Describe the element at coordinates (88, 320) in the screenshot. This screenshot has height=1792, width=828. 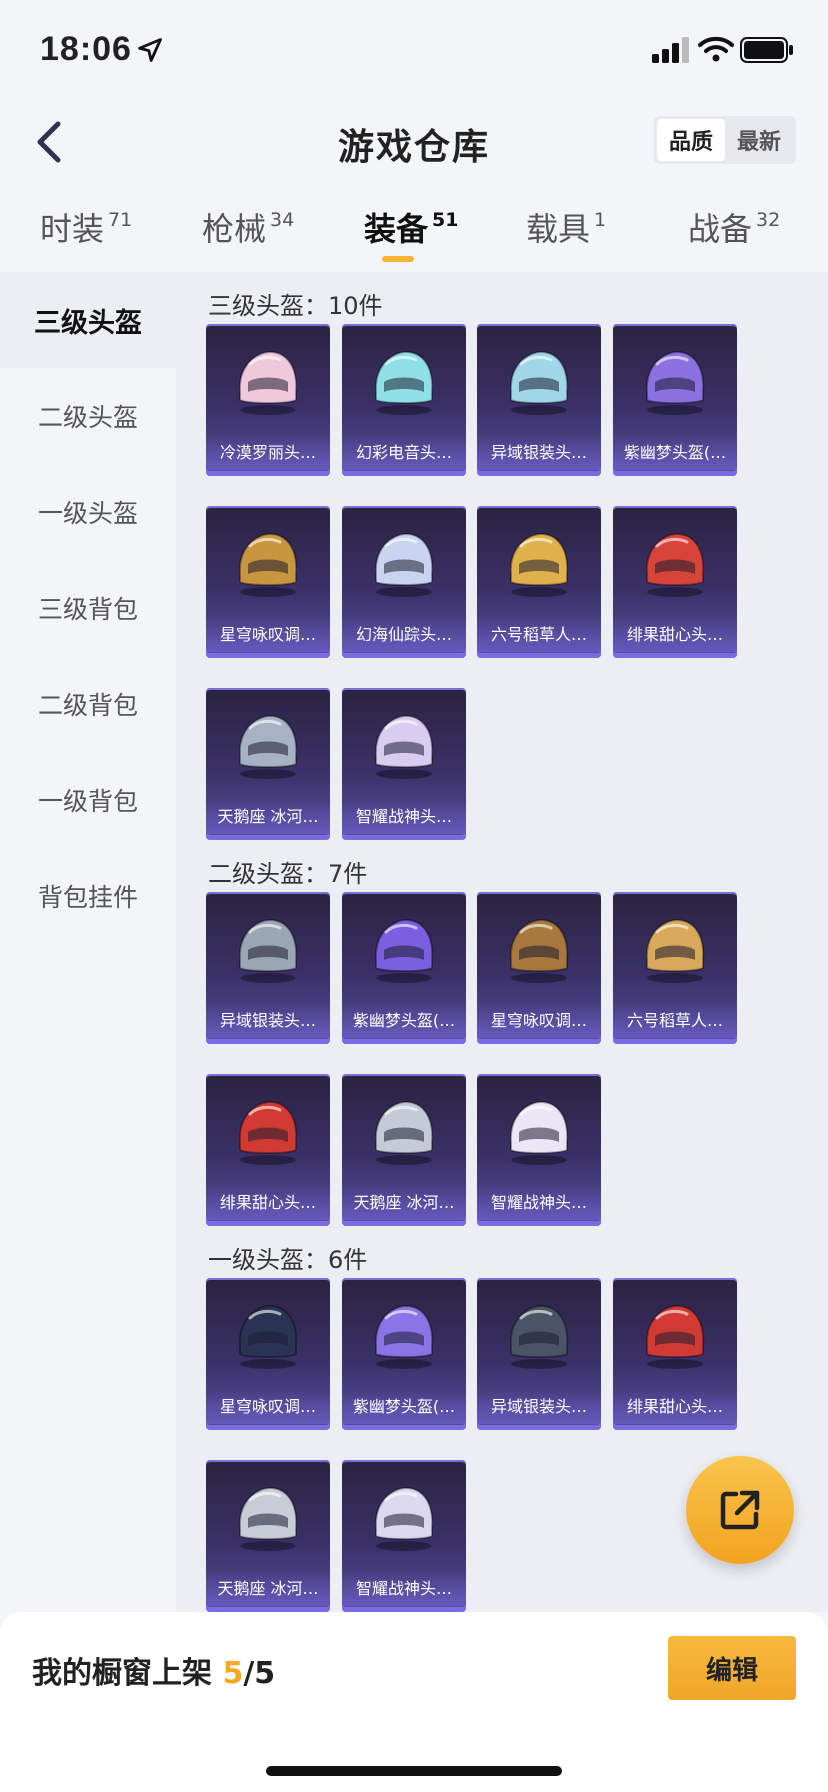
I see `sidebar-item-level3-helmet: 三级头盔` at that location.